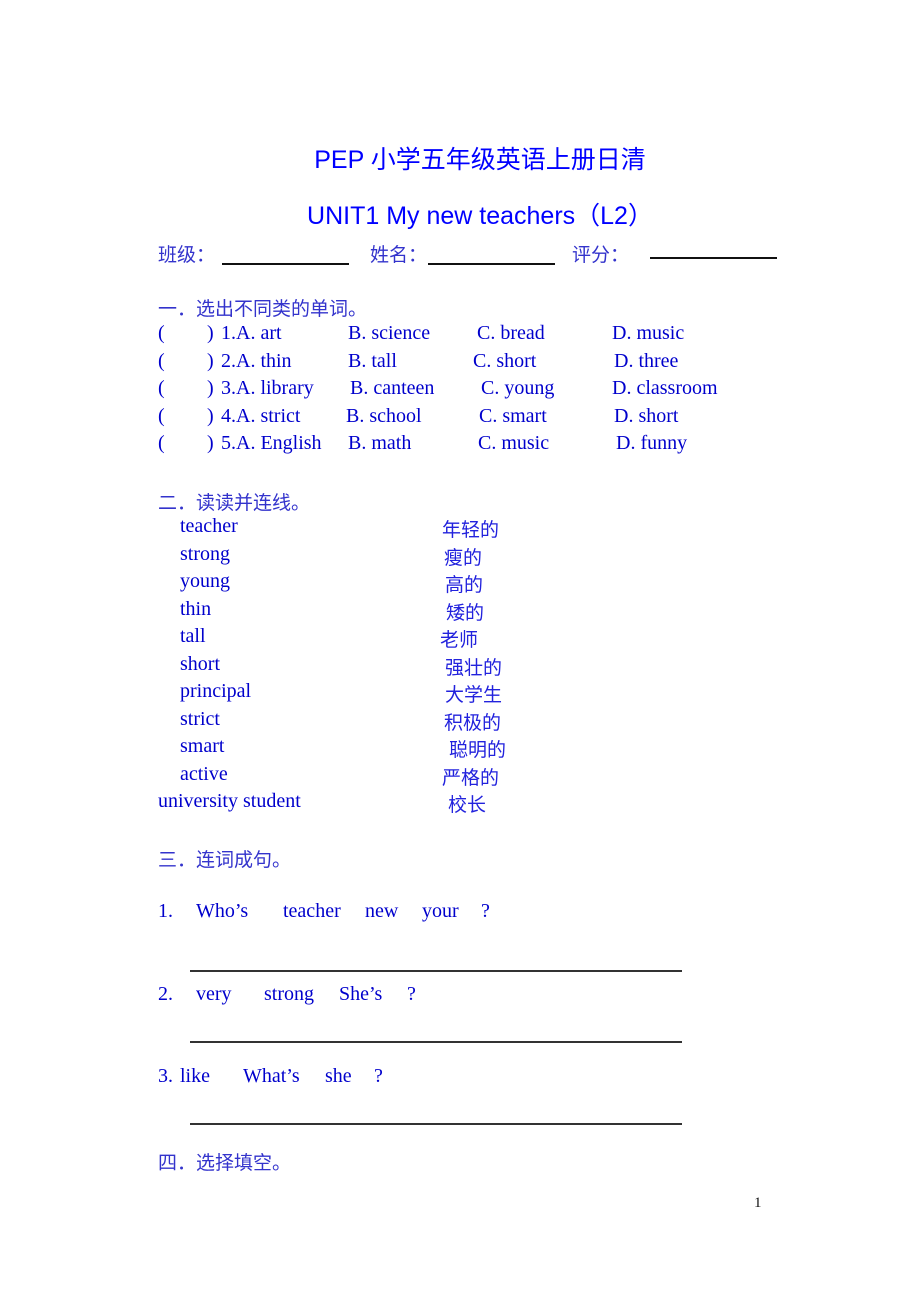  Describe the element at coordinates (222, 911) in the screenshot. I see `scrambled-word: Who’s` at that location.